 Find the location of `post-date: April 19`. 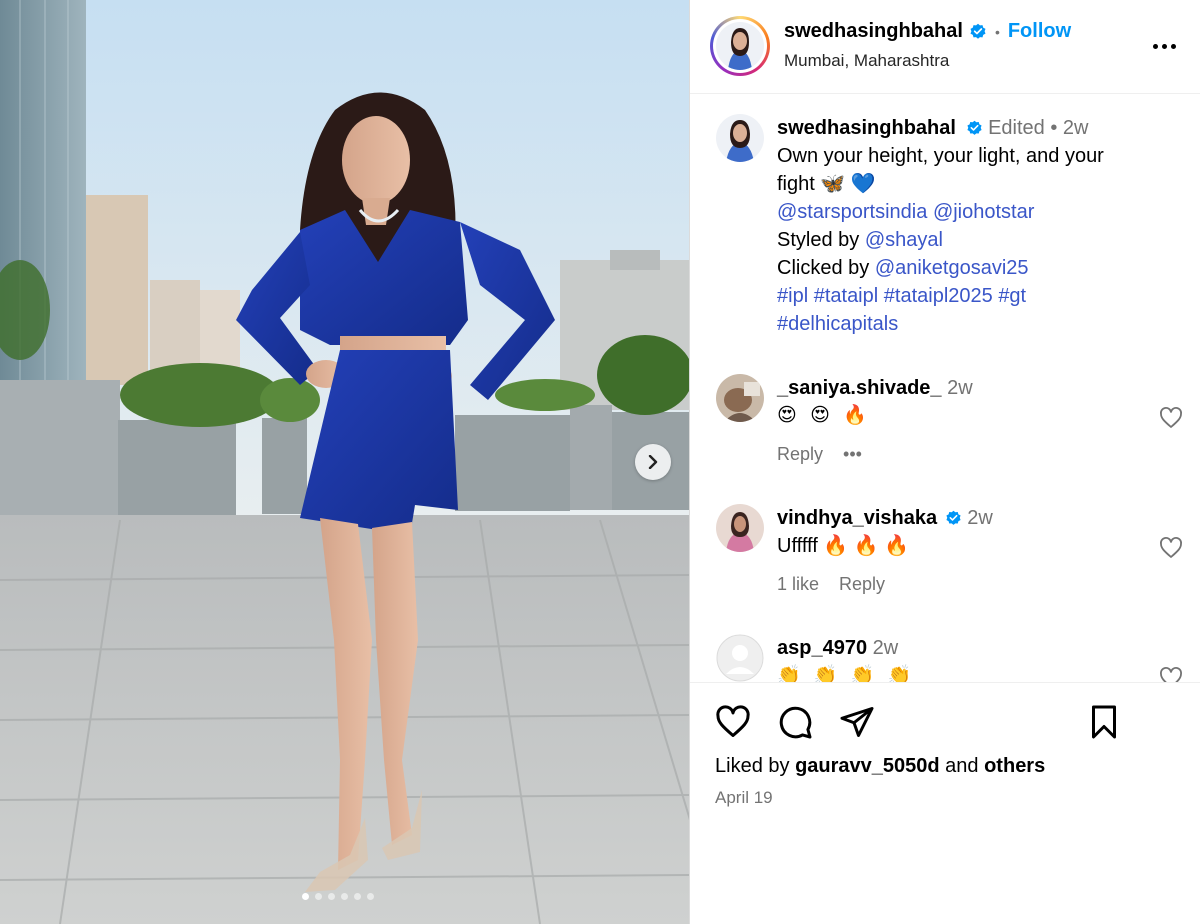

post-date: April 19 is located at coordinates (744, 798).